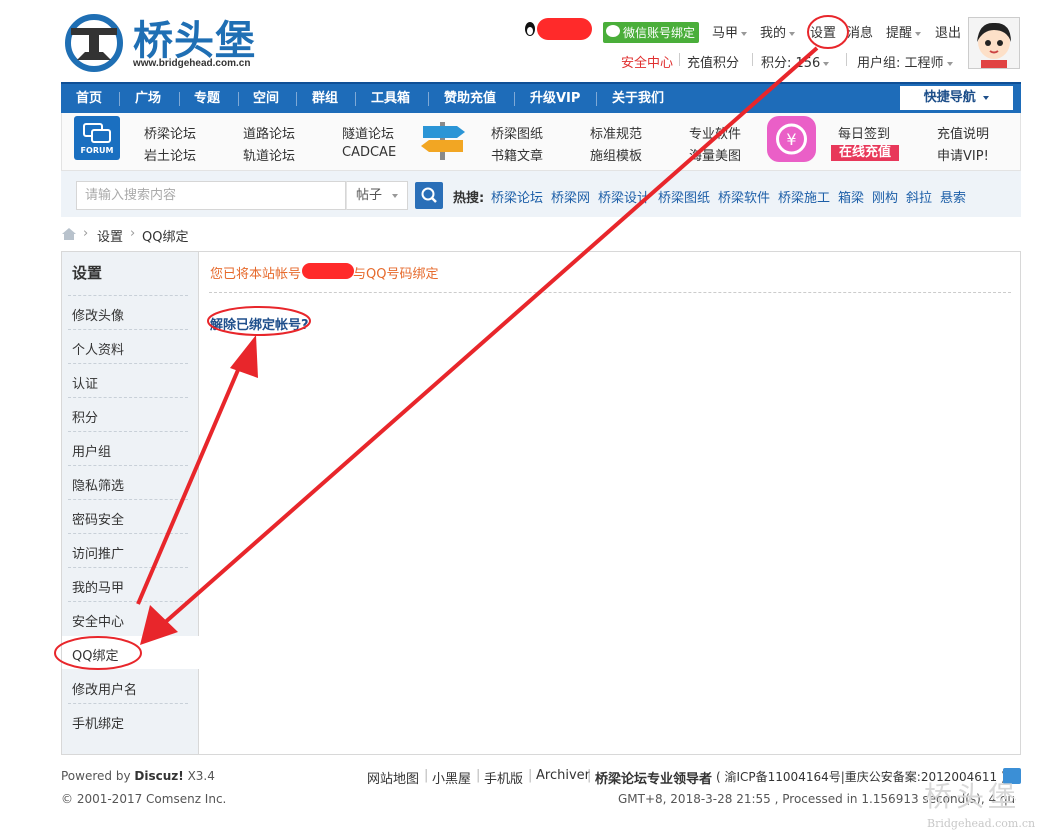 The height and width of the screenshot is (834, 1041). Describe the element at coordinates (919, 196) in the screenshot. I see `hot-search-link: 斜拉` at that location.